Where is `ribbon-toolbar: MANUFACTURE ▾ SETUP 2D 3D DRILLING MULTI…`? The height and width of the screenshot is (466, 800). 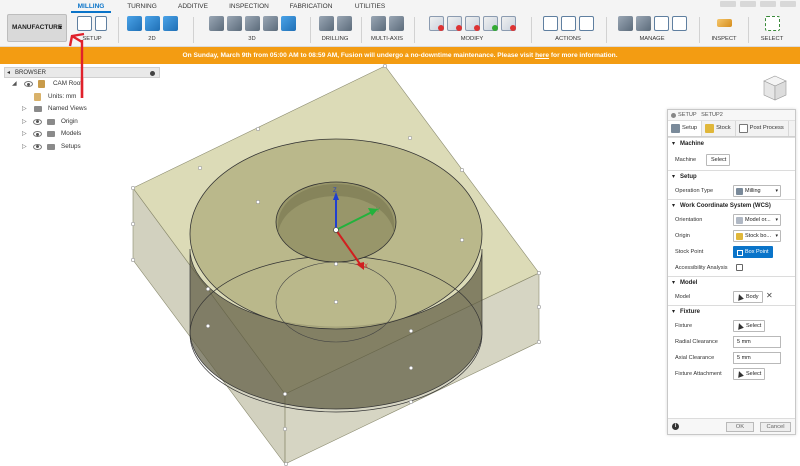
ribbon-toolbar: MANUFACTURE ▾ SETUP 2D 3D DRILLING MULTI… is located at coordinates (400, 30).